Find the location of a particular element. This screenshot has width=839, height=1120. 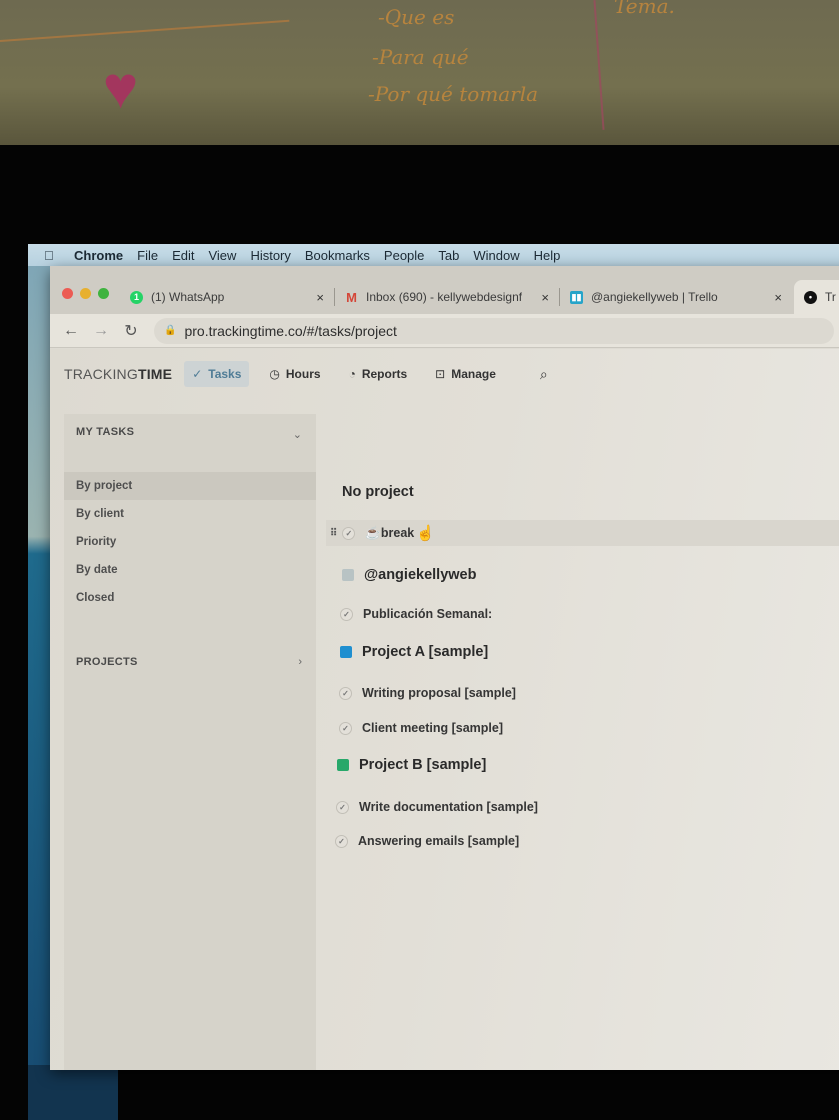

task-name: Client meeting [sample] is located at coordinates (432, 728).